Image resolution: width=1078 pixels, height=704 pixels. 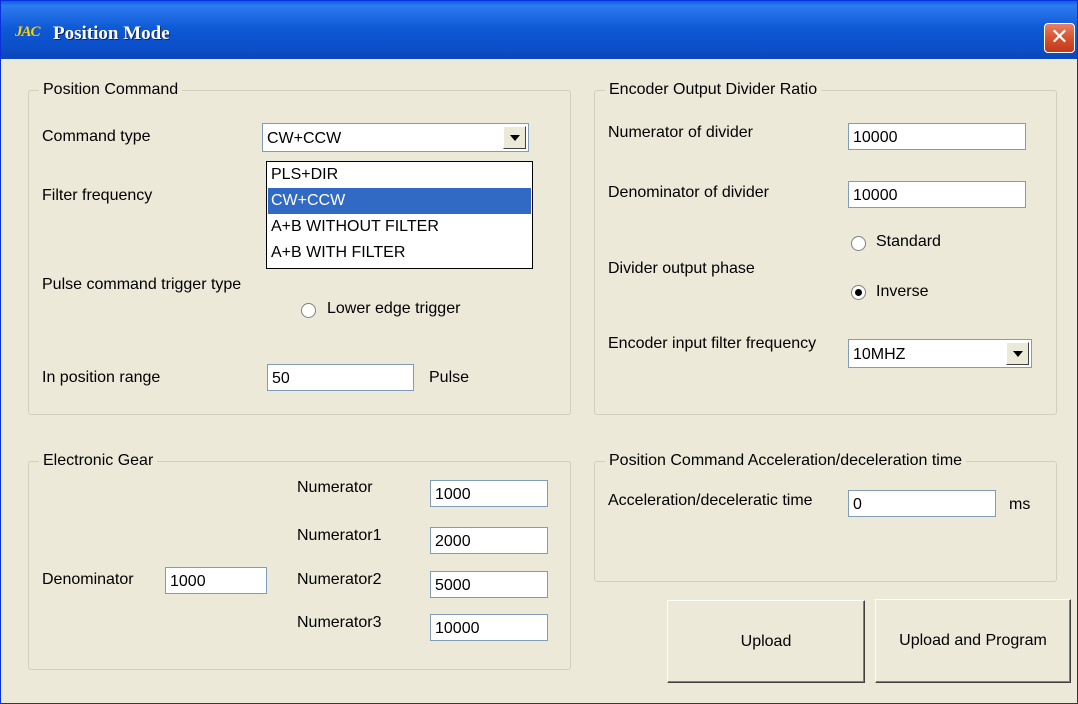 I want to click on upload-button: Upload, so click(x=766, y=641).